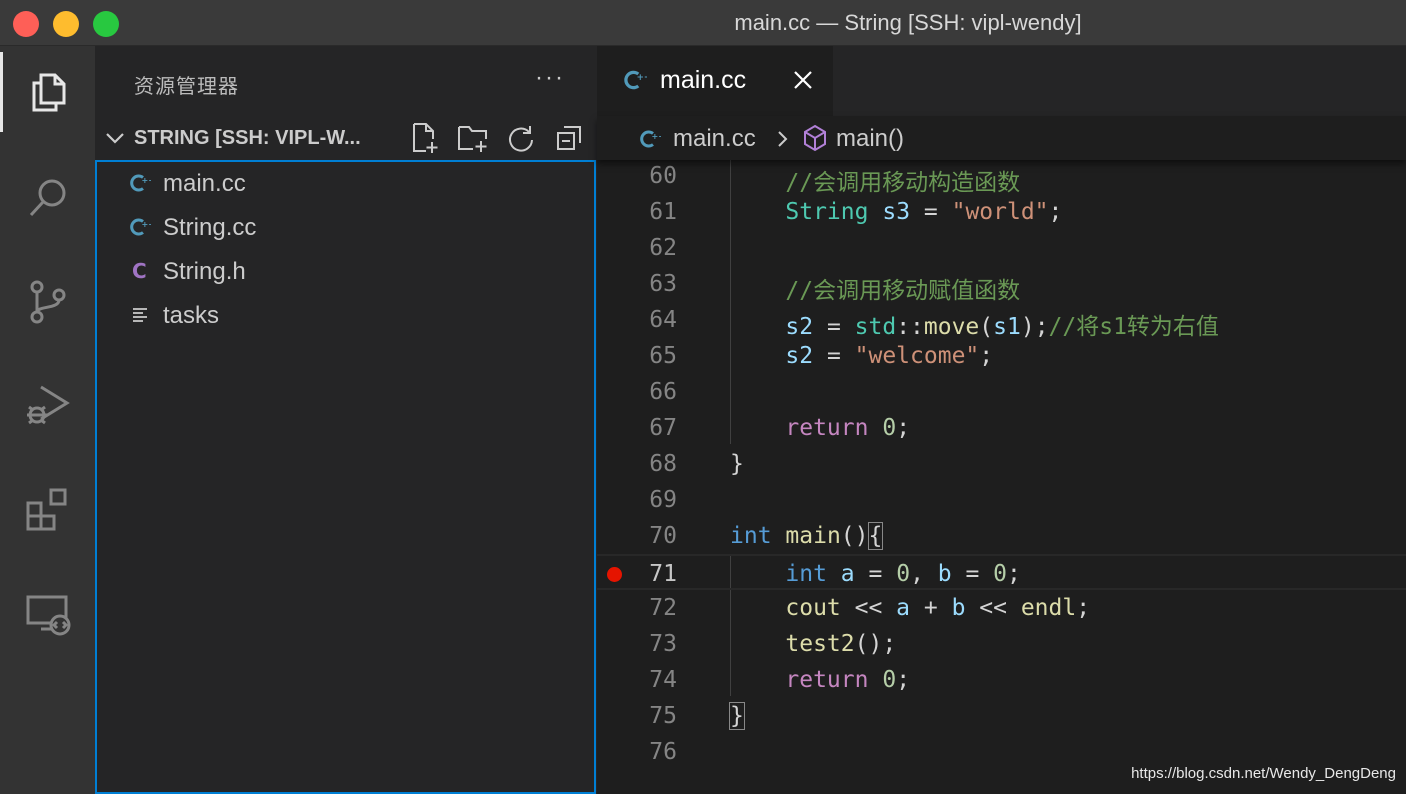  Describe the element at coordinates (703, 80) in the screenshot. I see `tab-label: main.cc` at that location.